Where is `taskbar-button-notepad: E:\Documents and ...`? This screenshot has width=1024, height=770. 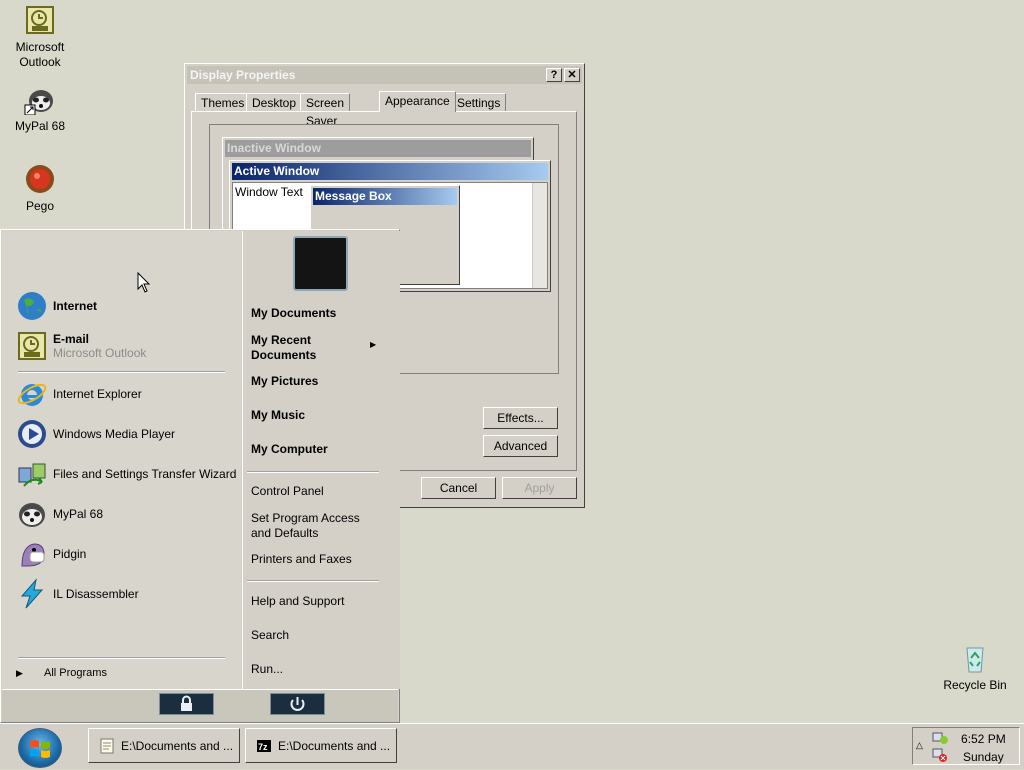 taskbar-button-notepad: E:\Documents and ... is located at coordinates (164, 745).